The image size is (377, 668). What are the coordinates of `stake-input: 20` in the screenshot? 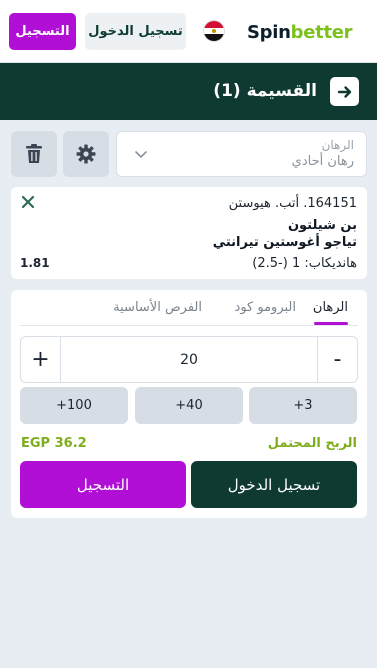 It's located at (189, 359).